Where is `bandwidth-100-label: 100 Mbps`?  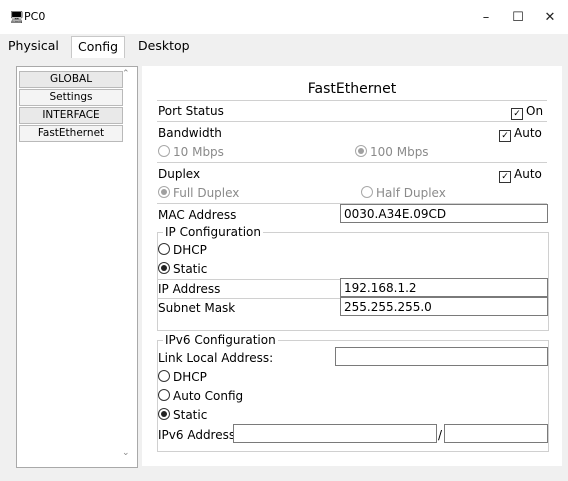 bandwidth-100-label: 100 Mbps is located at coordinates (399, 152).